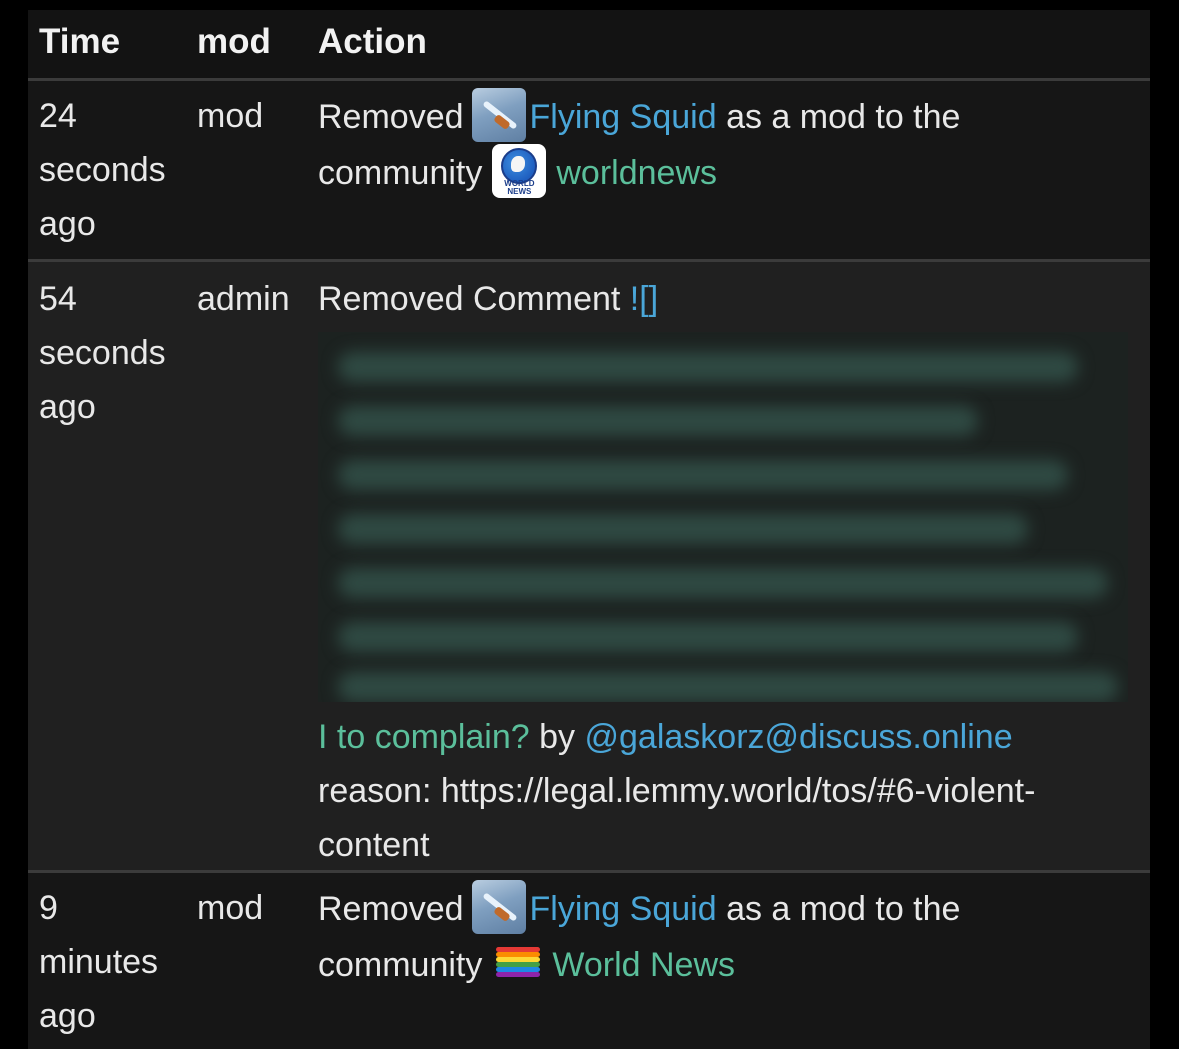 The width and height of the screenshot is (1179, 1049). Describe the element at coordinates (424, 737) in the screenshot. I see `comment-excerpt: I to complain?` at that location.